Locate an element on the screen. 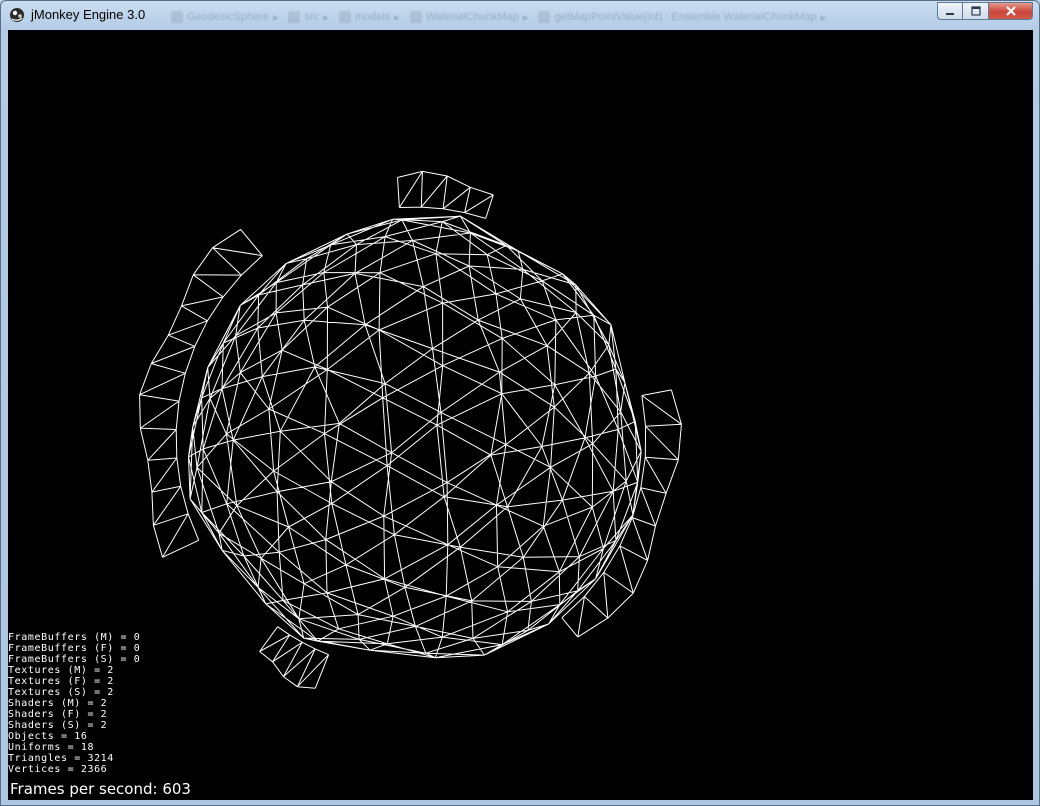 The image size is (1040, 806). background-tab: models ▸ is located at coordinates (369, 17).